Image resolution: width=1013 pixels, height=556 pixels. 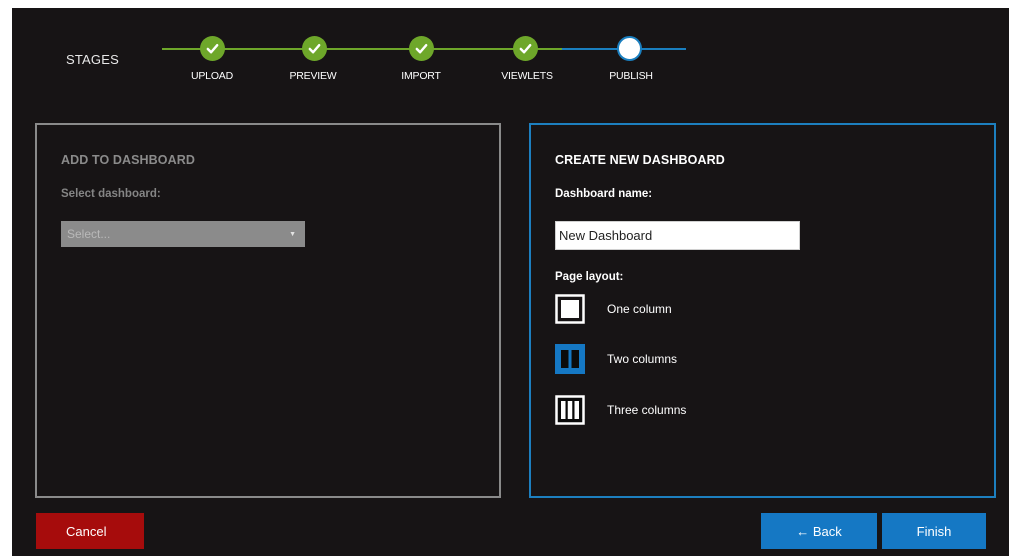 What do you see at coordinates (642, 359) in the screenshot?
I see `layout-option-label: Two columns` at bounding box center [642, 359].